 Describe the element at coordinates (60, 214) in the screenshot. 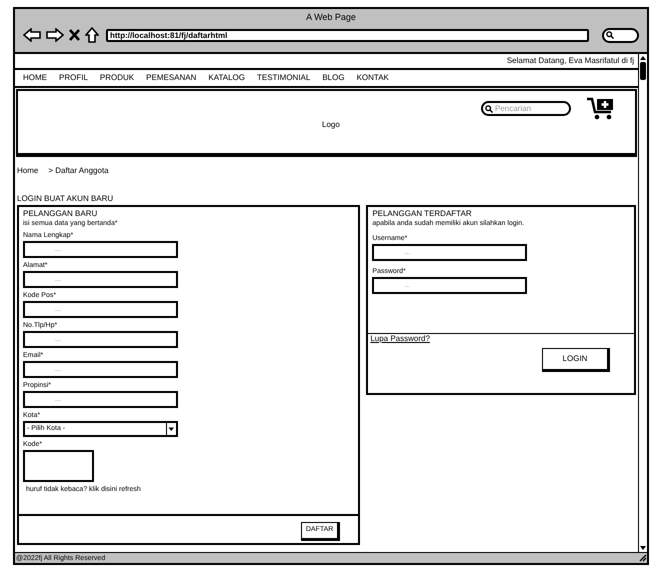

I see `panel-title: PELANGGAN BARU` at that location.